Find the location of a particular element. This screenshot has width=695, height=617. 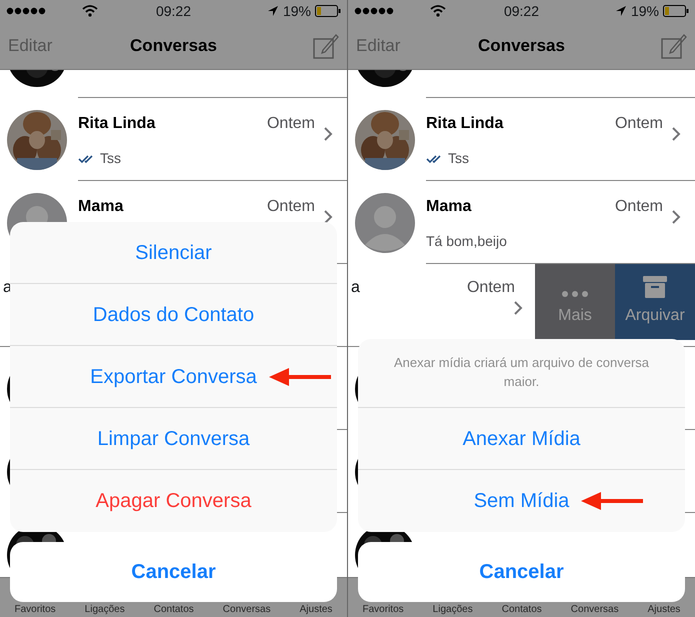

action-item: Exportar Conversa is located at coordinates (173, 377).